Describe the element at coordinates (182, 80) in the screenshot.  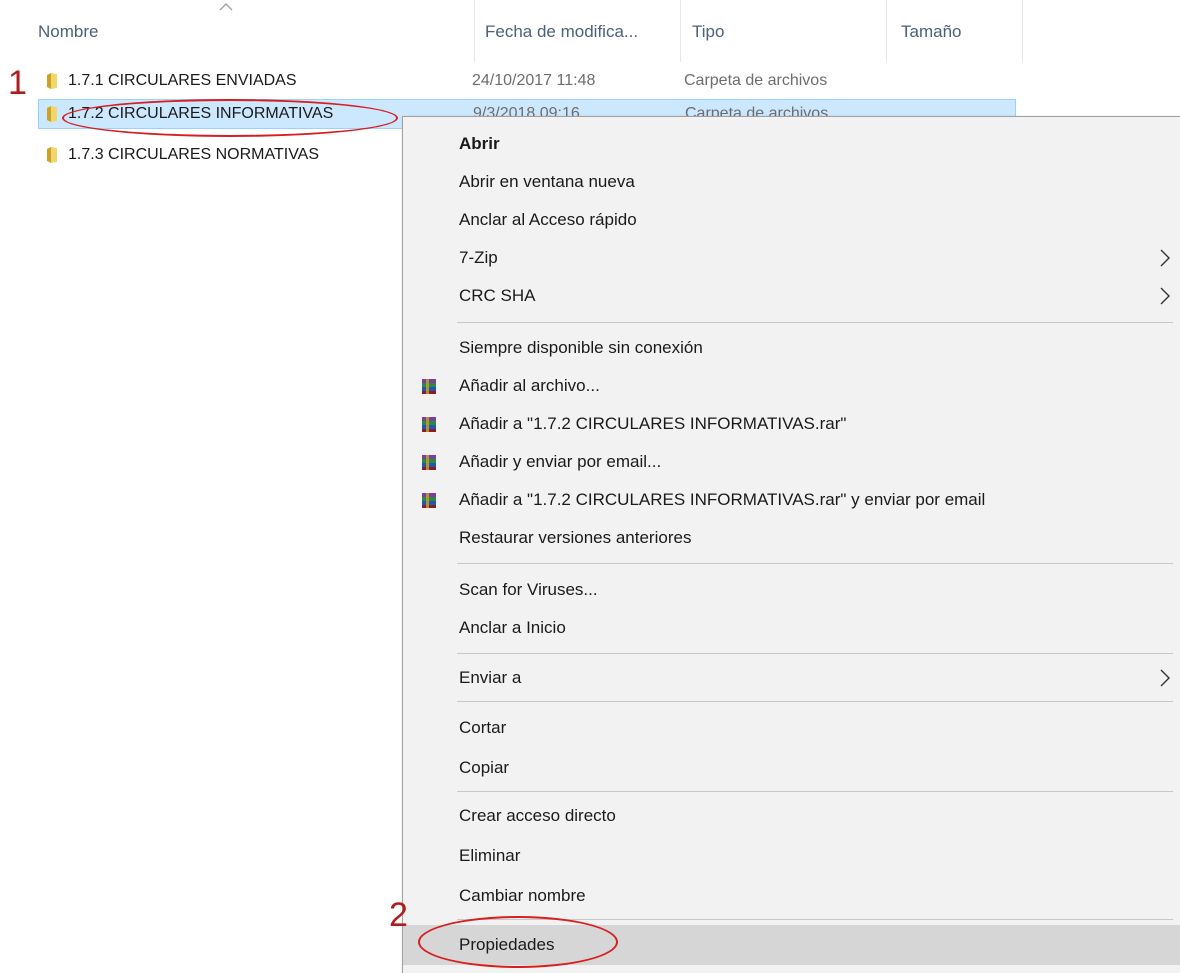
I see `file-name: 1.7.1 CIRCULARES ENVIADAS` at that location.